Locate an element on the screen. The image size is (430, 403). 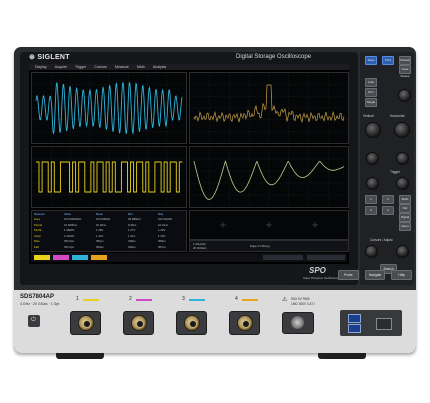
ch1-waveform is located at coordinates (109, 177).